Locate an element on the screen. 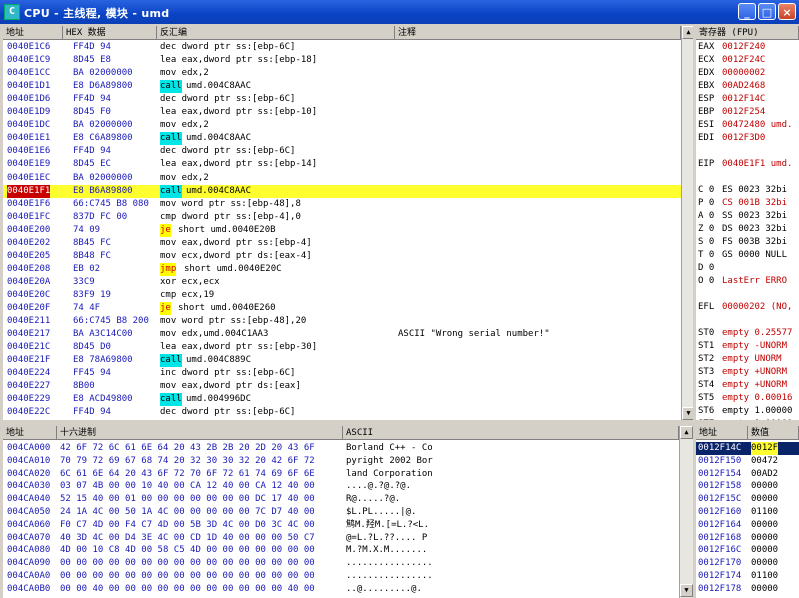 The width and height of the screenshot is (799, 598). disasm-row: 0040E1F1 E8 B6A89800 call umd.004C8AAC is located at coordinates (342, 191).